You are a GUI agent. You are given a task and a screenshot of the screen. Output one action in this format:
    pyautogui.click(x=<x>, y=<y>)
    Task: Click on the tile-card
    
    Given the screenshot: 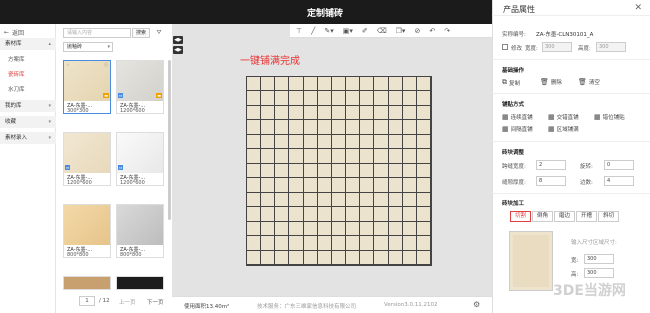 What is the action you would take?
    pyautogui.click(x=140, y=283)
    